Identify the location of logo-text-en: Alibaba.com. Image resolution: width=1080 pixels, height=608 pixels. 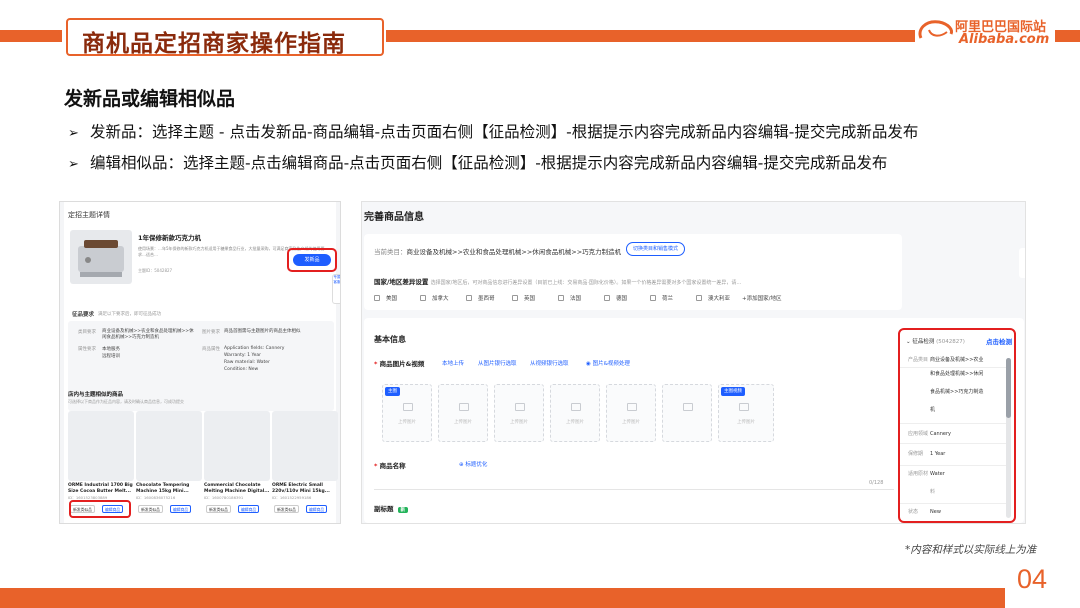
(1004, 39).